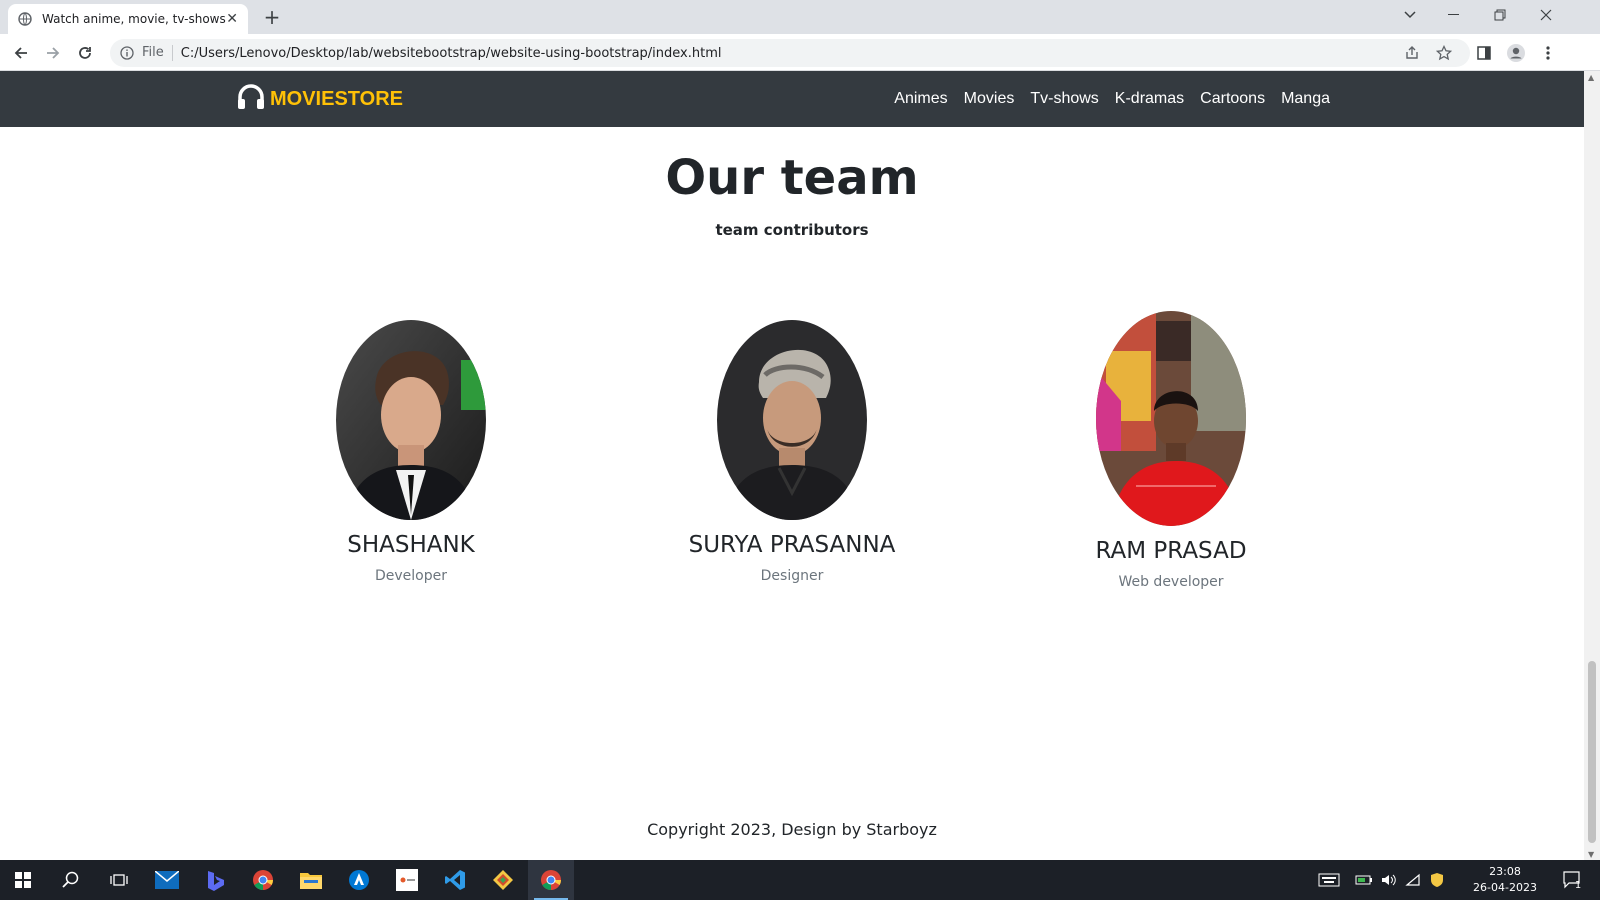  I want to click on team-member-card: RAM PRASAD Web developer, so click(1171, 450).